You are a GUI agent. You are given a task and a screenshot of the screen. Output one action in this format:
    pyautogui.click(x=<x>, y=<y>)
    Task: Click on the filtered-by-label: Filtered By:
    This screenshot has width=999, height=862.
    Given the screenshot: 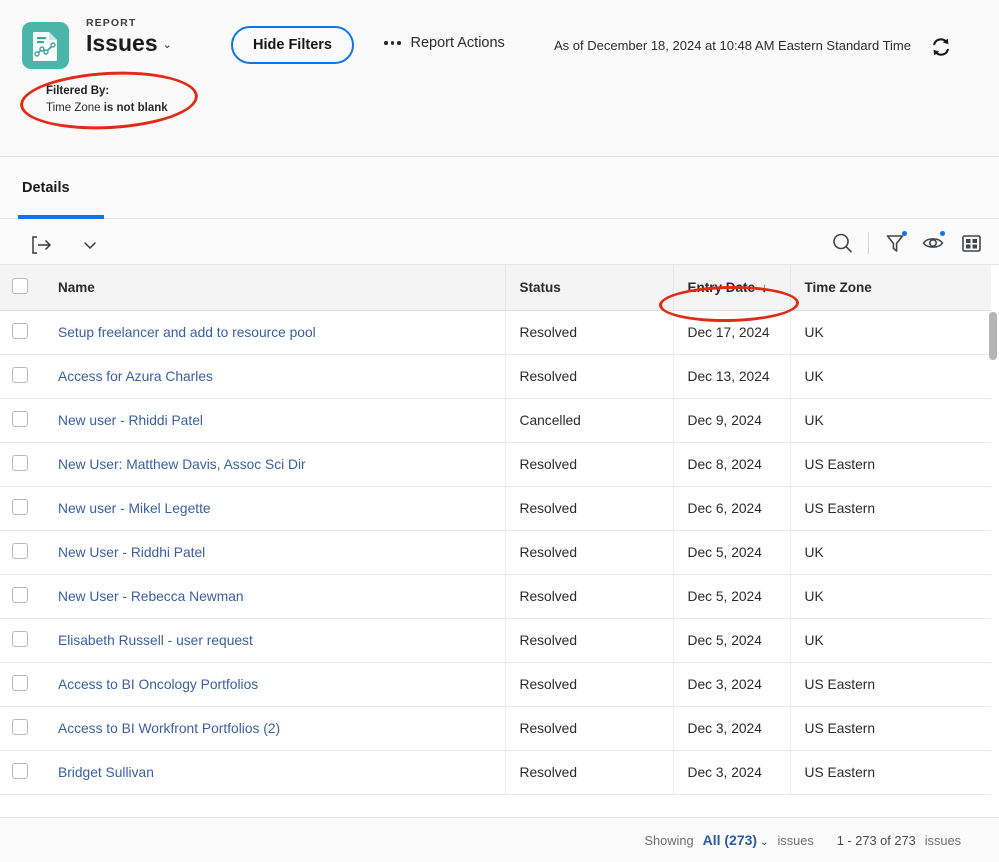 What is the action you would take?
    pyautogui.click(x=78, y=91)
    